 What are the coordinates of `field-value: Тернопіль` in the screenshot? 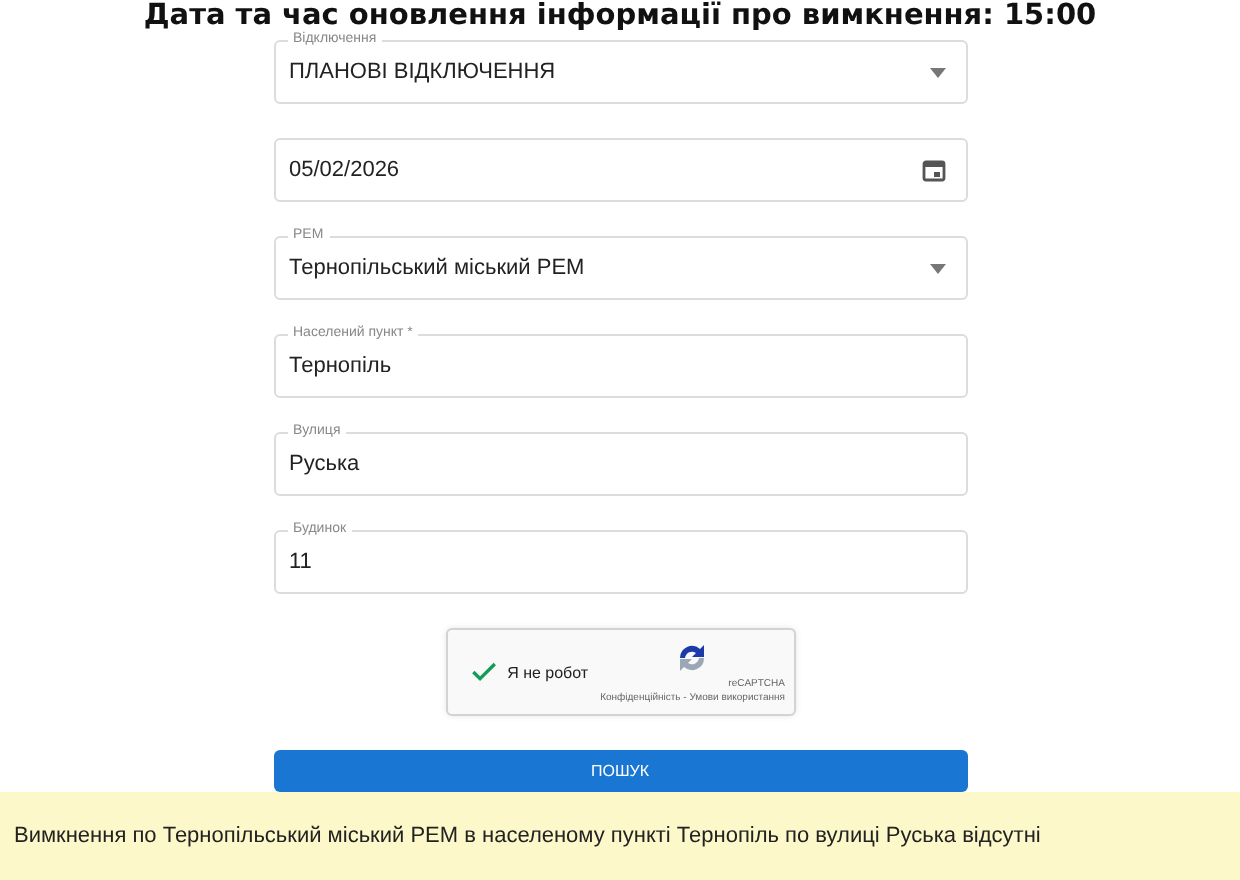 It's located at (341, 366).